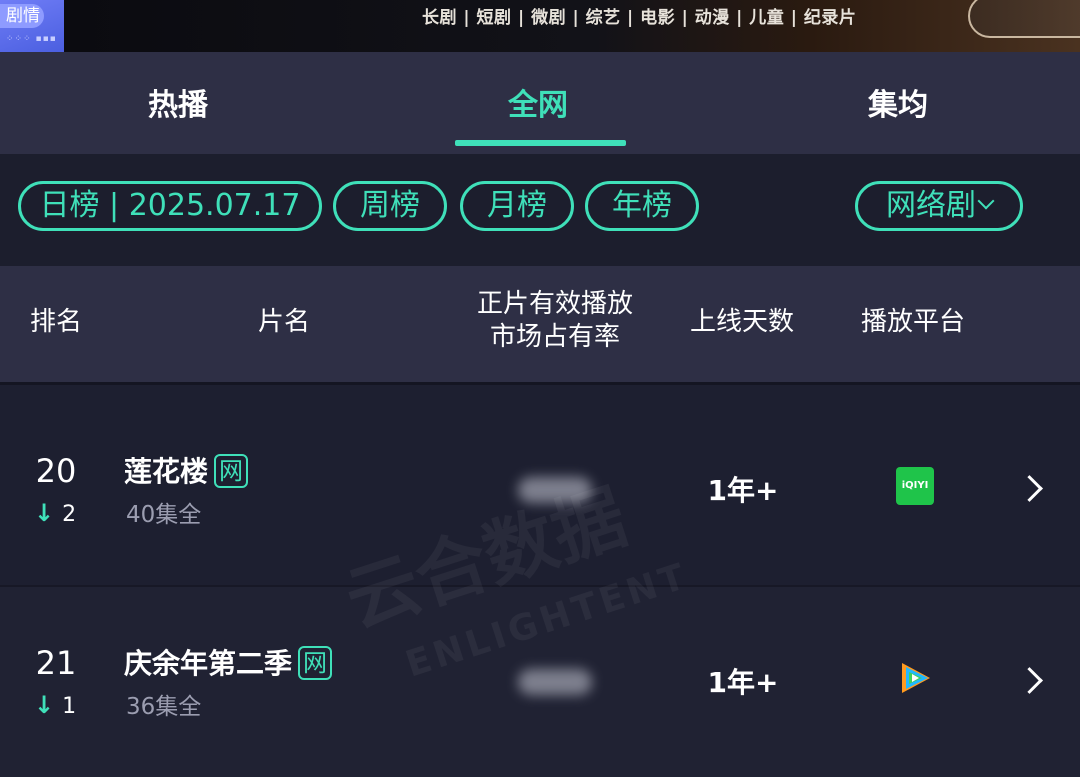  Describe the element at coordinates (22, 16) in the screenshot. I see `banner-left-label: 剧情` at that location.